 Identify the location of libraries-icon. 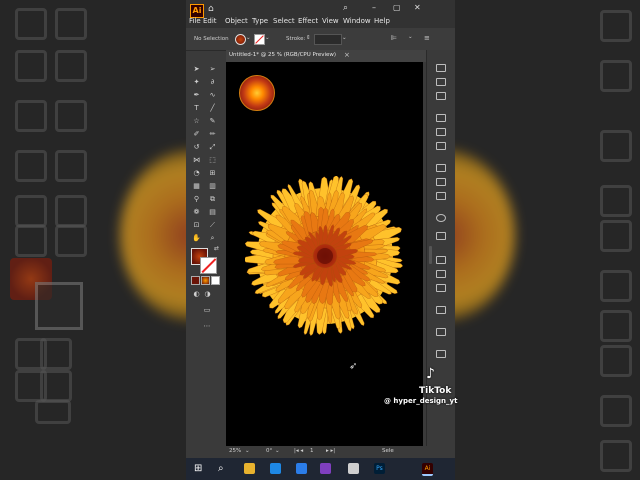
(441, 96).